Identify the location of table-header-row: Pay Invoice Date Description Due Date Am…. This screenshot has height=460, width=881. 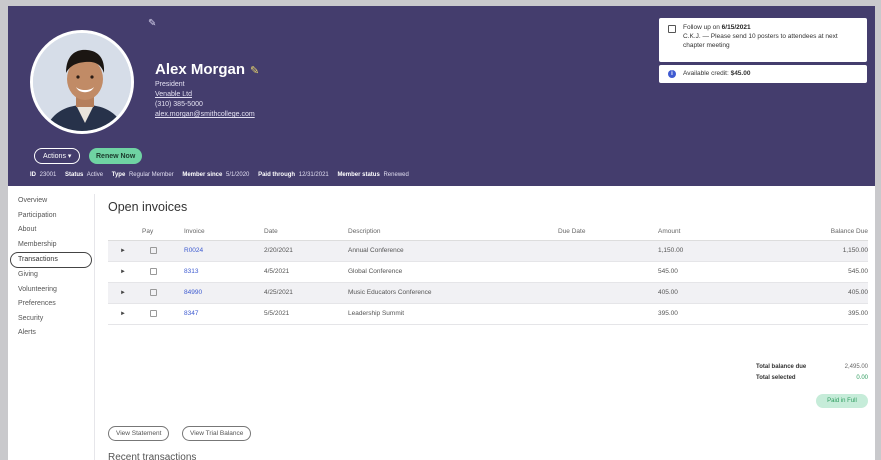
(488, 232).